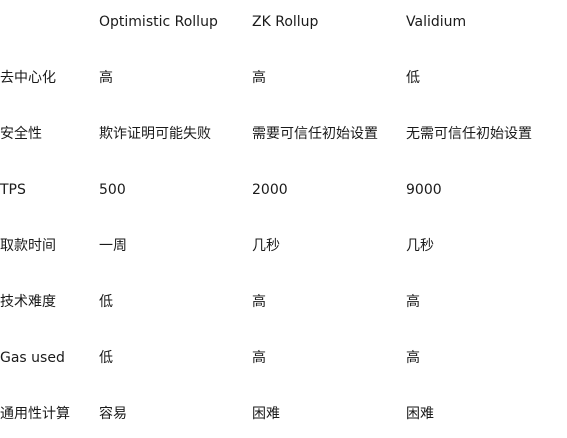 Image resolution: width=567 pixels, height=438 pixels. What do you see at coordinates (113, 414) in the screenshot?
I see `table-cell: 容易` at bounding box center [113, 414].